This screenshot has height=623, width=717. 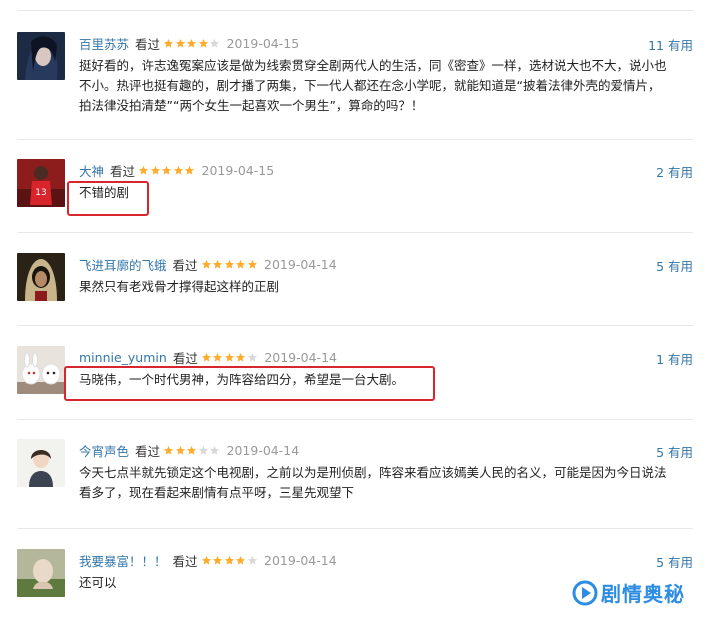 I want to click on comment-line: 看多了，现在看起来剧情有点平呀，三星先观望下, so click(x=217, y=492).